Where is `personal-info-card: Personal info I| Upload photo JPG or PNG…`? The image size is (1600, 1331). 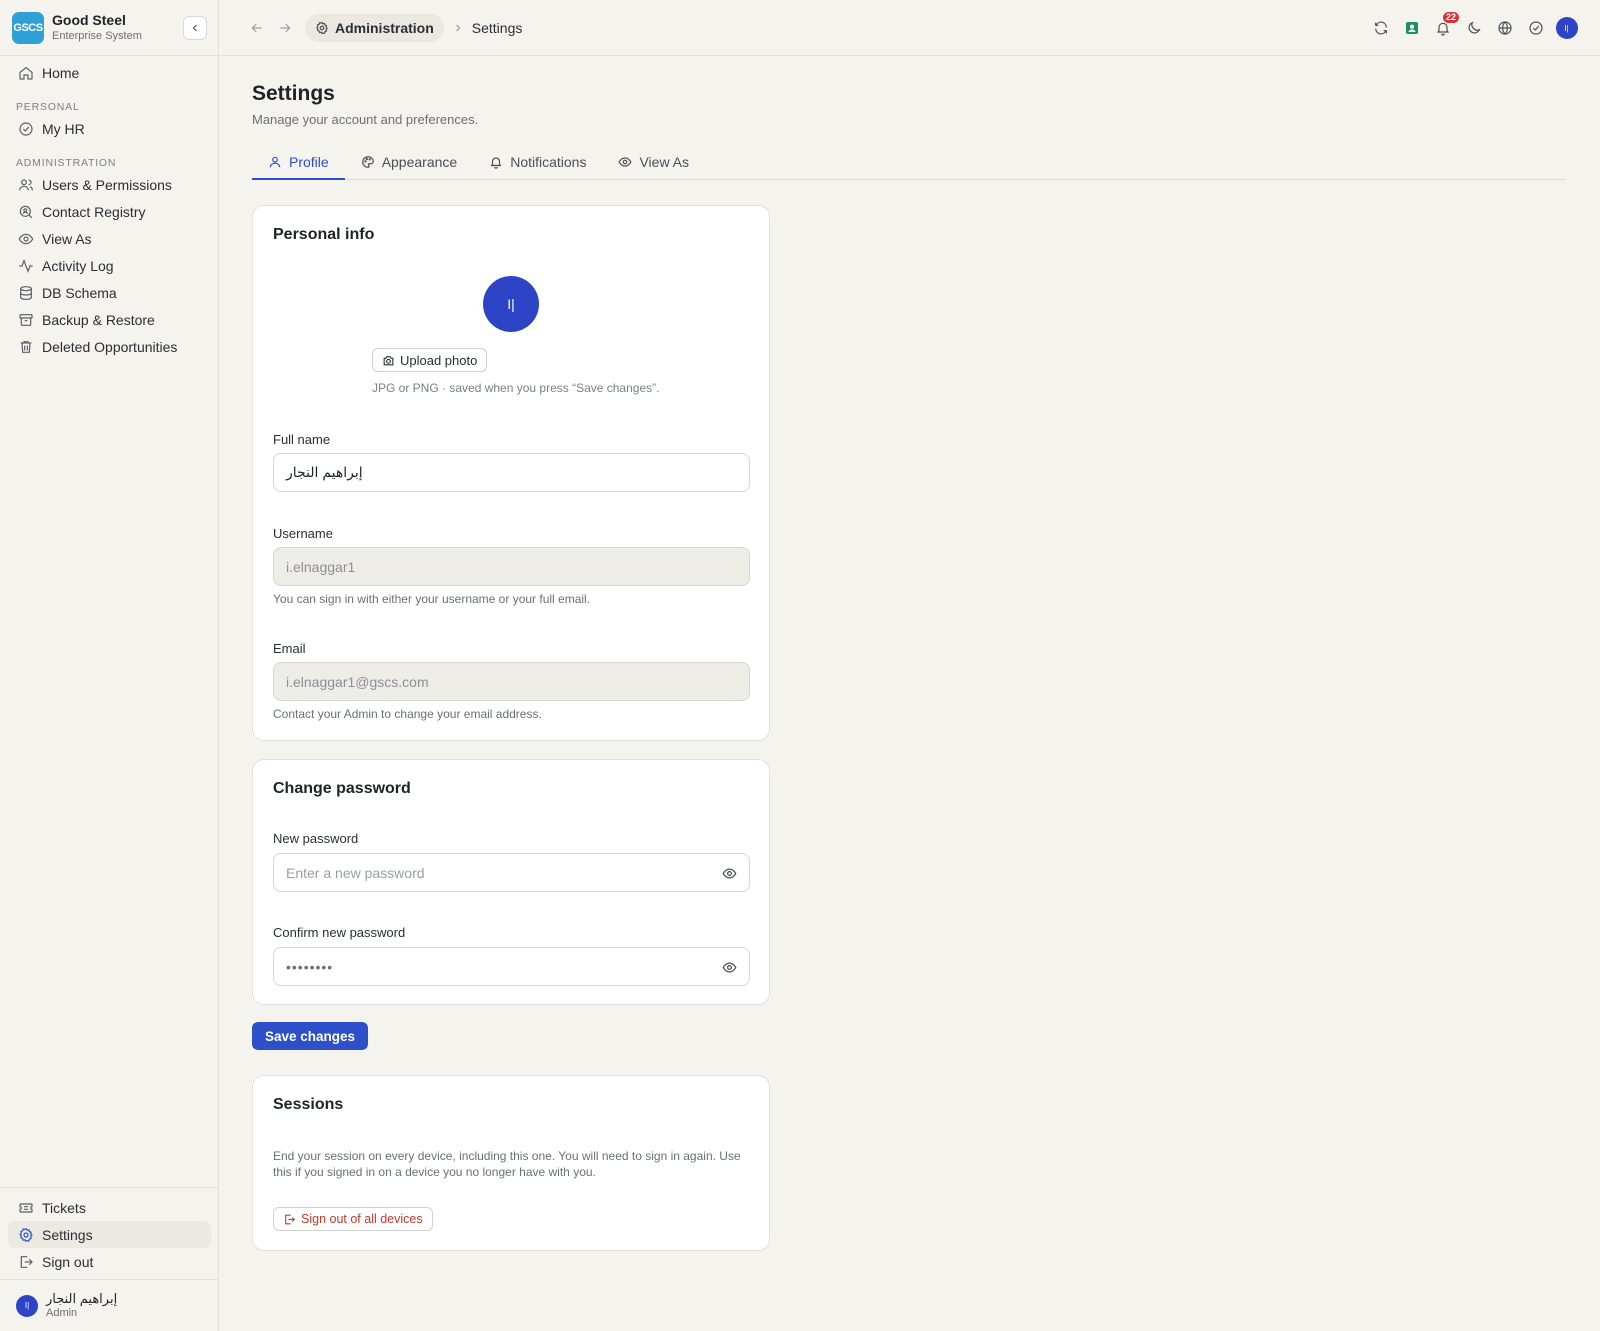
personal-info-card: Personal info I| Upload photo JPG or PNG… is located at coordinates (511, 473).